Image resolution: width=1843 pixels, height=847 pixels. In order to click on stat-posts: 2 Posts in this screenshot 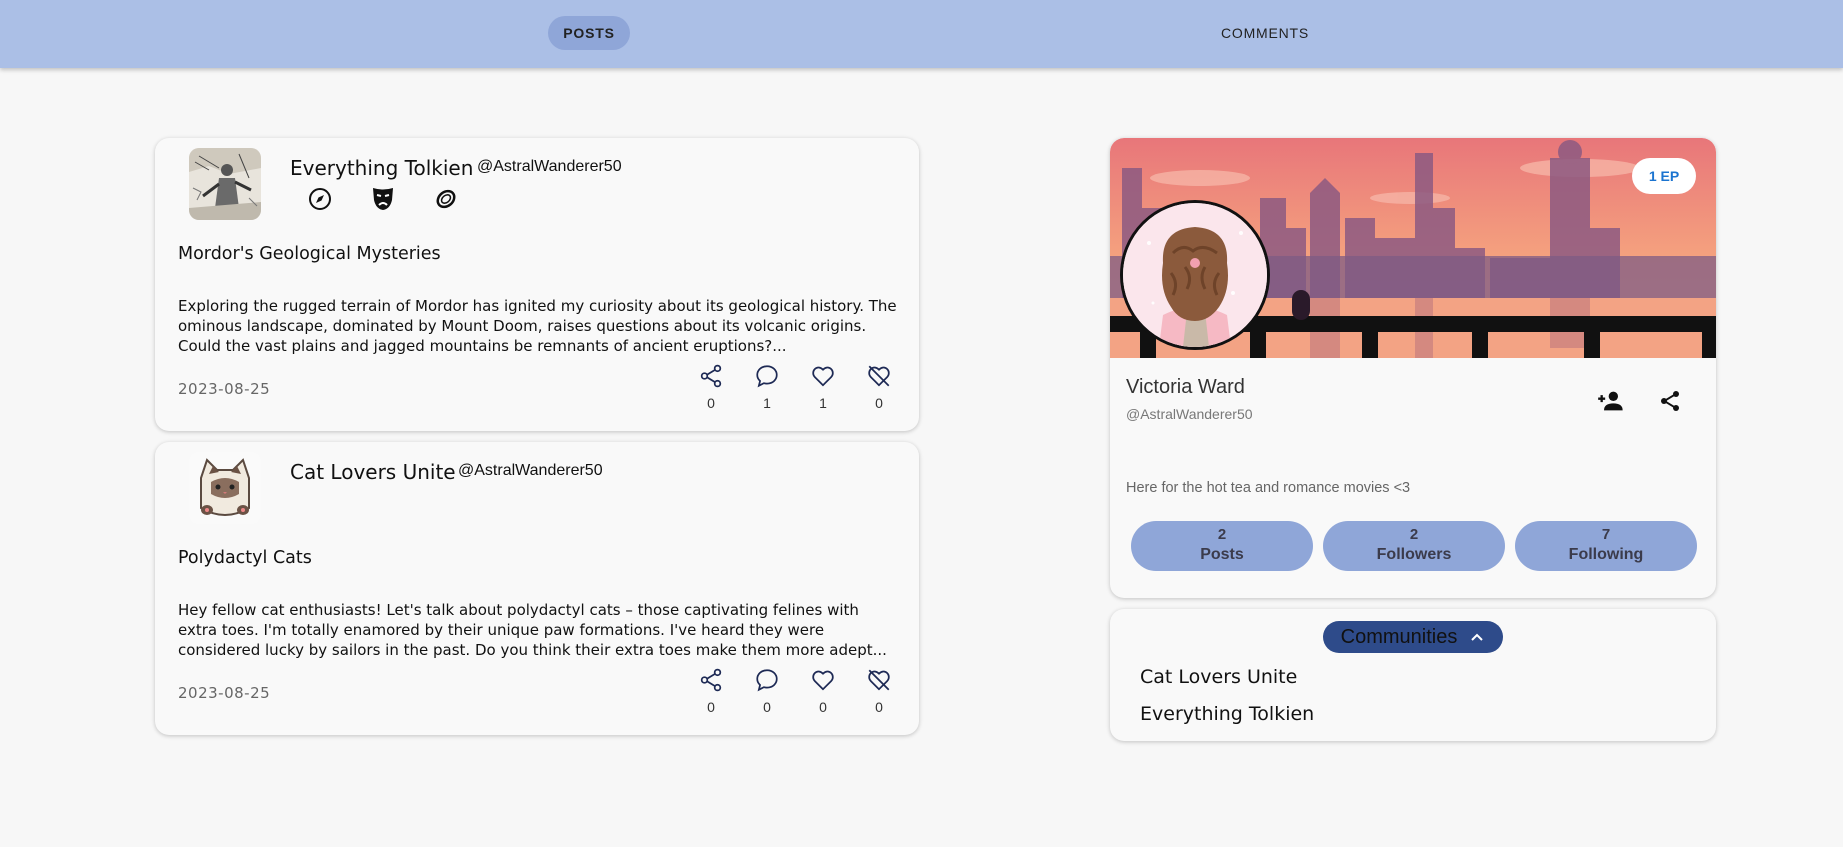, I will do `click(1222, 546)`.